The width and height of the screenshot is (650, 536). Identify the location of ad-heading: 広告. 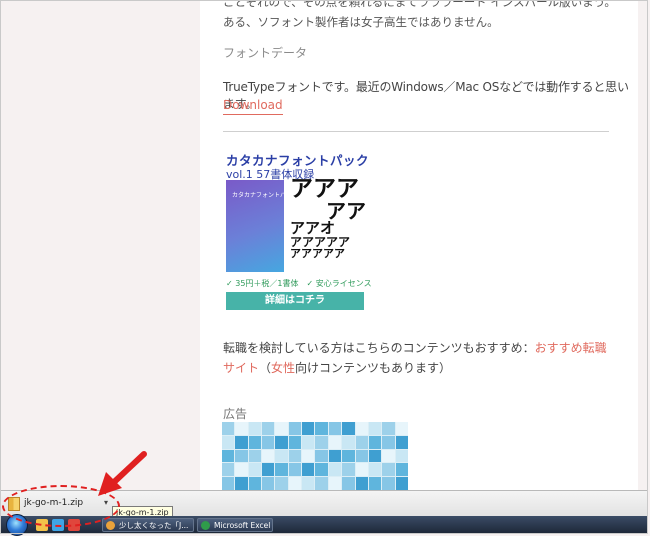
(235, 414).